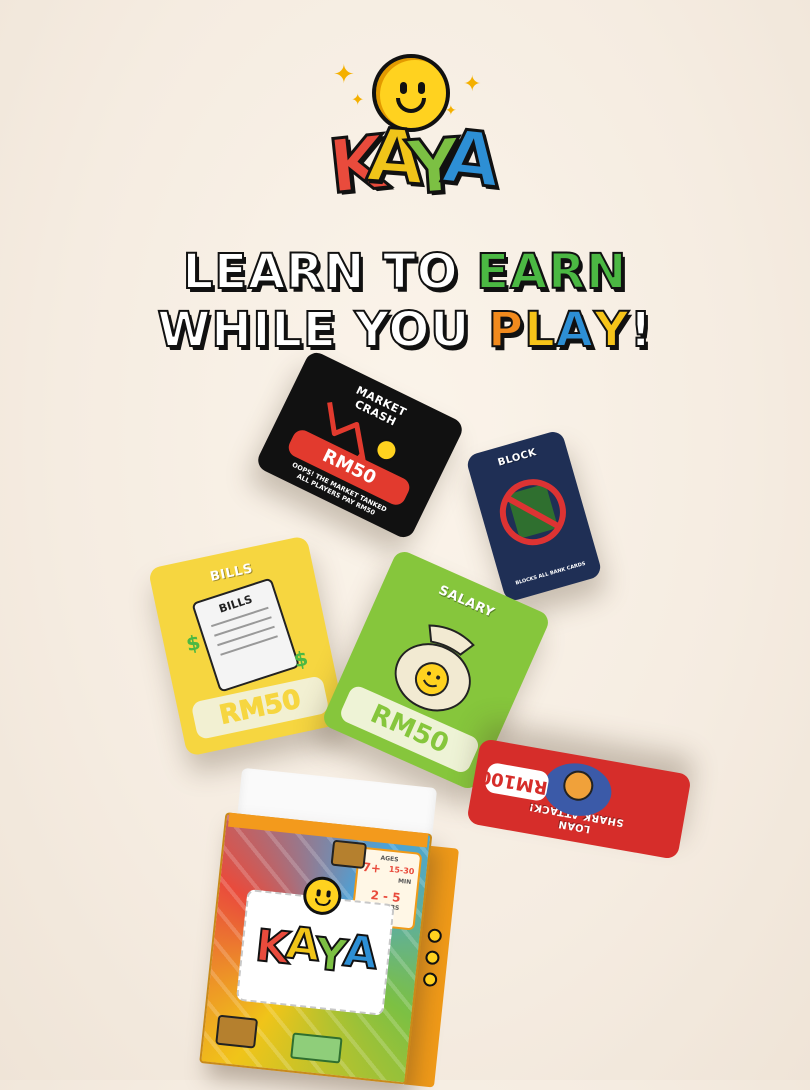 Image resolution: width=810 pixels, height=1090 pixels. Describe the element at coordinates (534, 516) in the screenshot. I see `block-card: BLOCK BLOCKS ALL BANK CARDS` at that location.